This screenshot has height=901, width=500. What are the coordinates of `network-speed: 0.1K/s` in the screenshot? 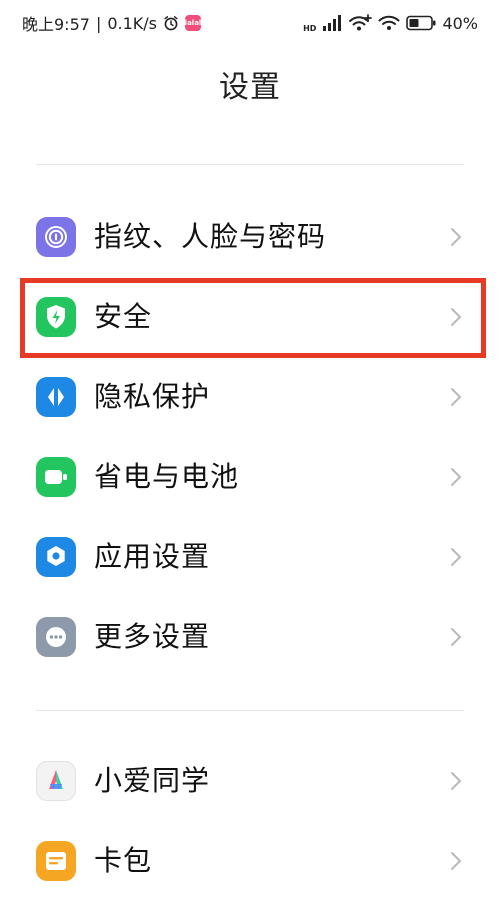 It's located at (132, 23).